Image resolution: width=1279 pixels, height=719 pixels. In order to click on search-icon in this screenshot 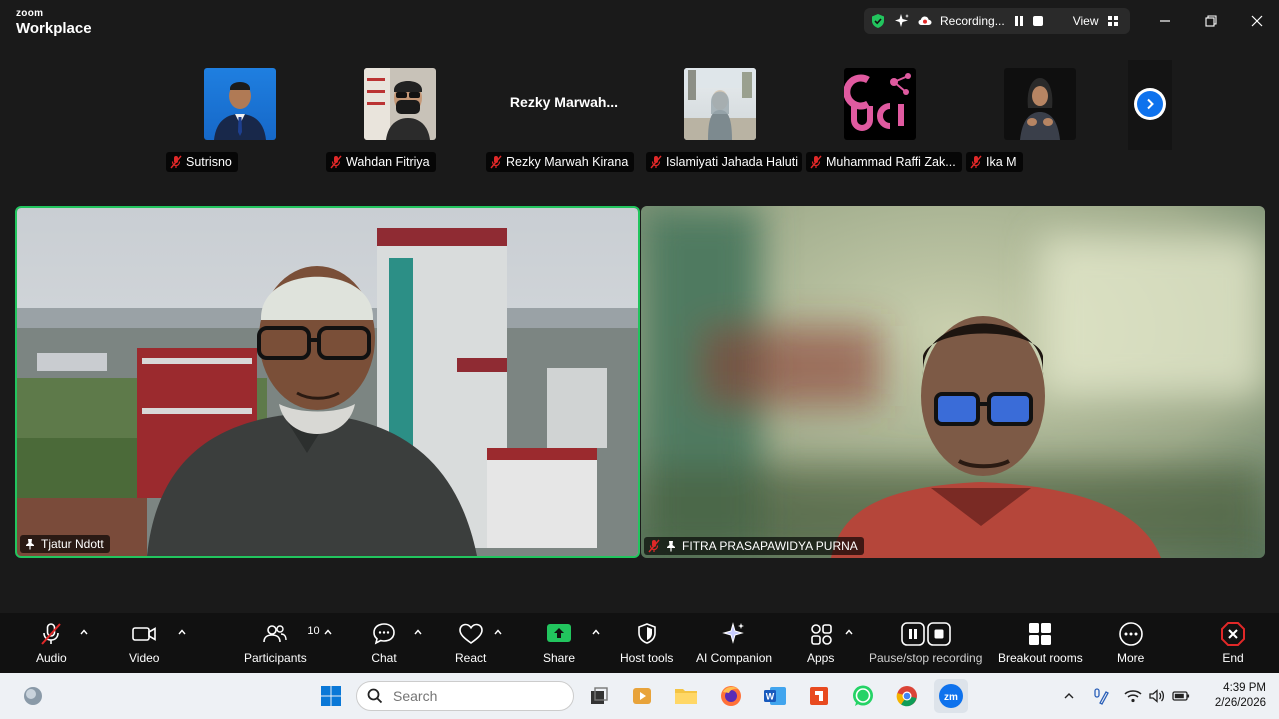, I will do `click(375, 696)`.